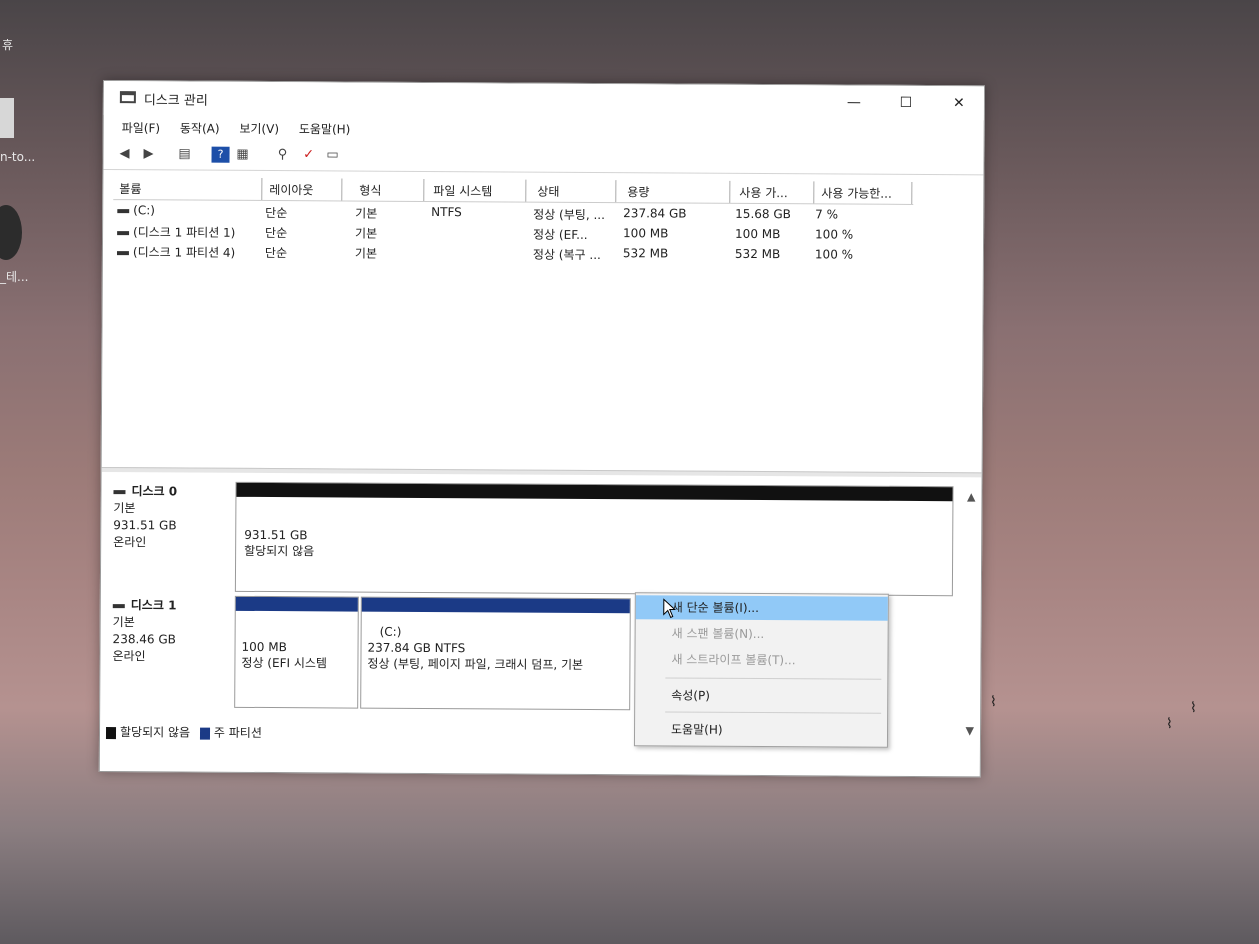 Image resolution: width=1259 pixels, height=944 pixels. I want to click on disk-1-partition-efi: 100 MB 정상 (EFI 시스템, so click(296, 652).